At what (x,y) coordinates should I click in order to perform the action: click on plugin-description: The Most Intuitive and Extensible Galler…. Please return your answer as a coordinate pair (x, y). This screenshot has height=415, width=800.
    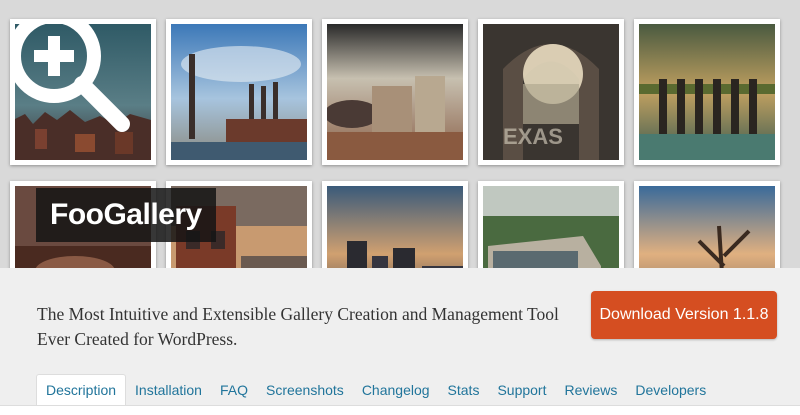
    Looking at the image, I should click on (298, 326).